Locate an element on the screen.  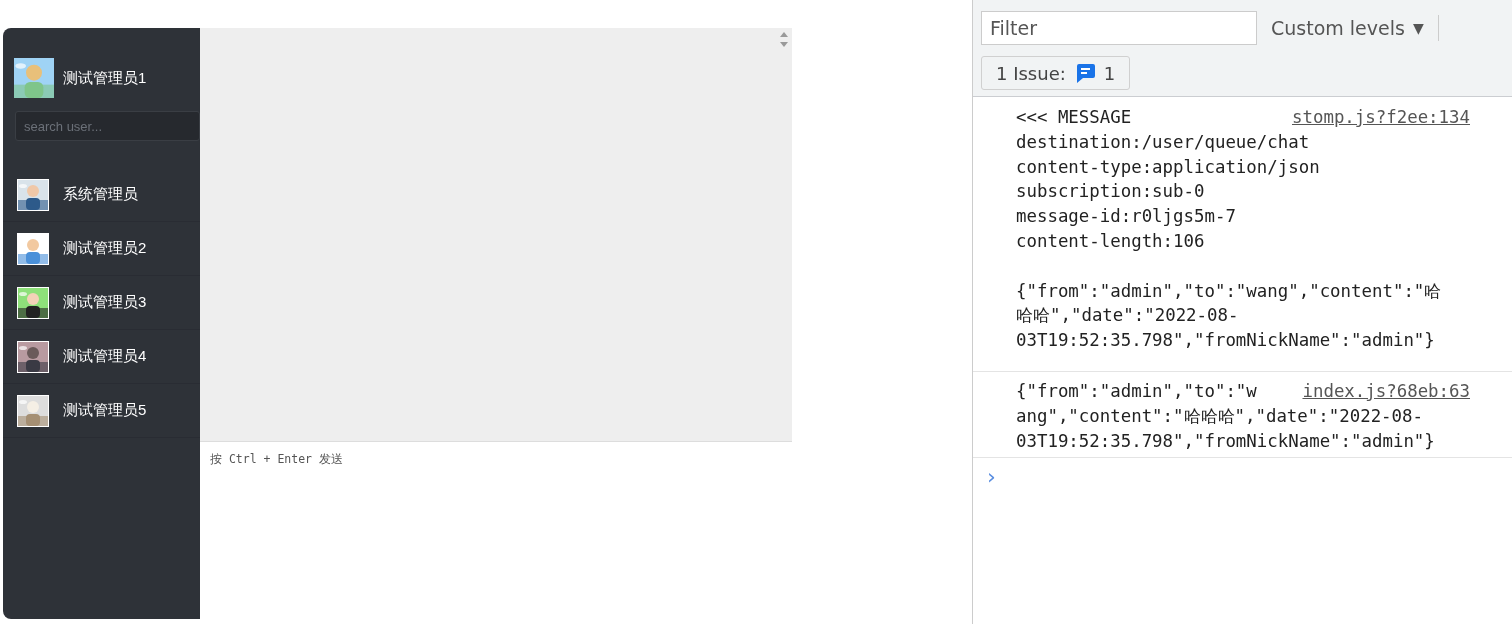
source-link: stomp.js?f2ee:134 is located at coordinates (1381, 117).